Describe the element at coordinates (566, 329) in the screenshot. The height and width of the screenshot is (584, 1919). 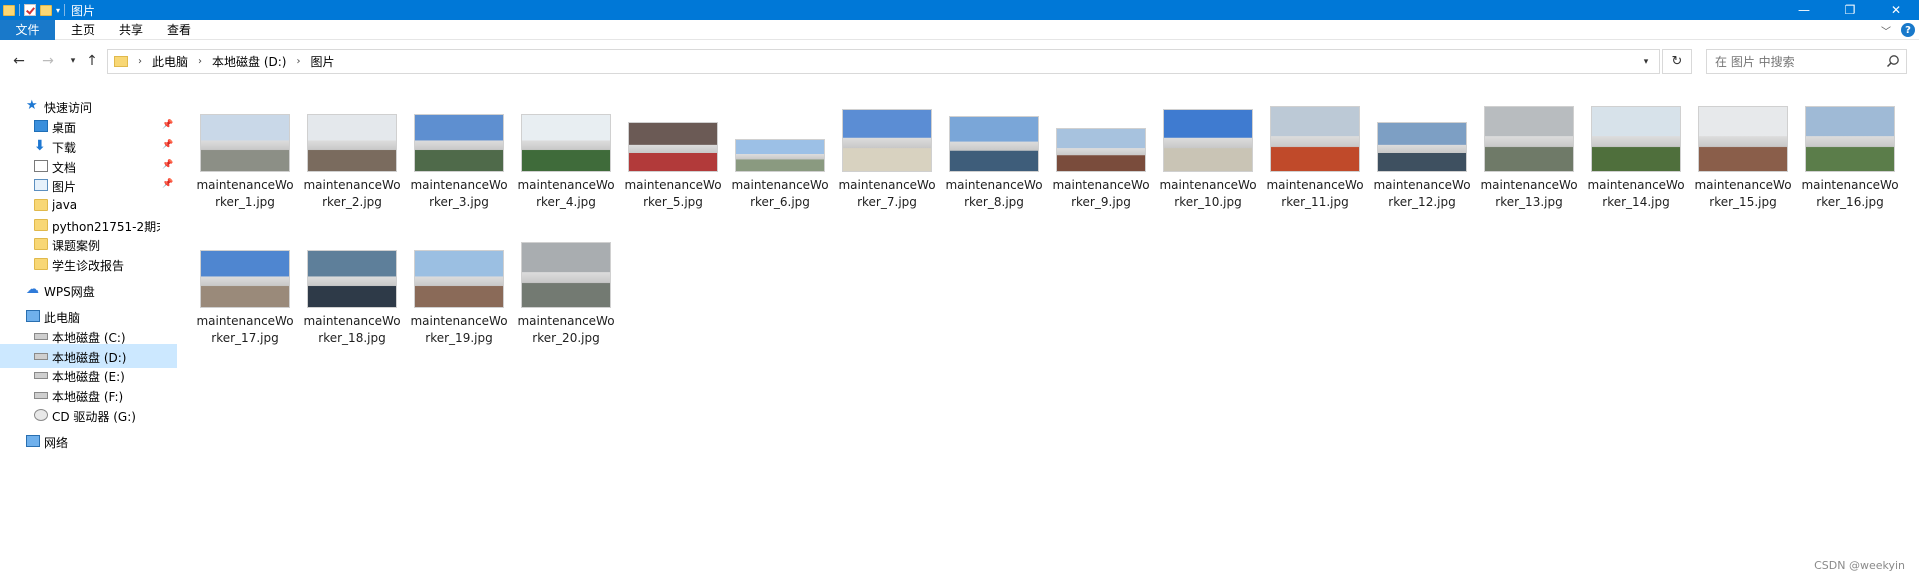
I see `file-name: maintenanceWorker_20.jpg` at that location.